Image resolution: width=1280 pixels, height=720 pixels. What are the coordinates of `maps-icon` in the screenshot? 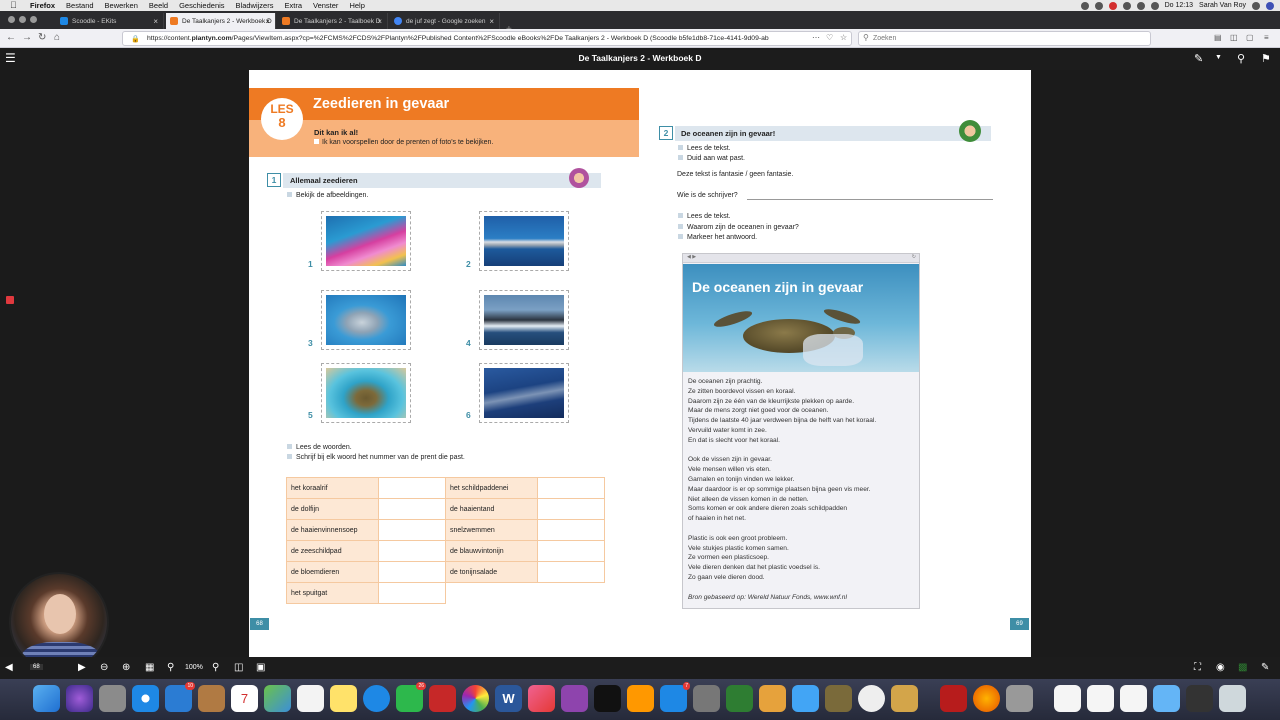 It's located at (277, 698).